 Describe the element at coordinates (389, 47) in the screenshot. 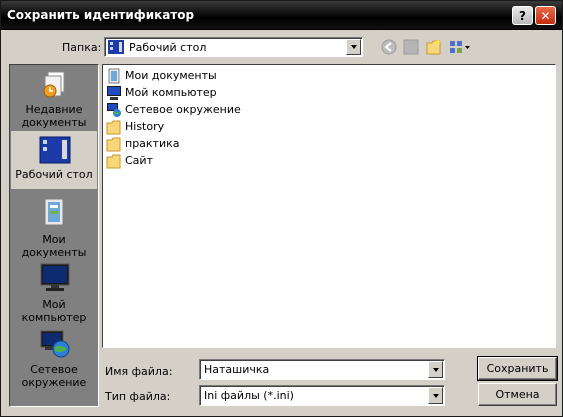

I see `back-icon` at that location.